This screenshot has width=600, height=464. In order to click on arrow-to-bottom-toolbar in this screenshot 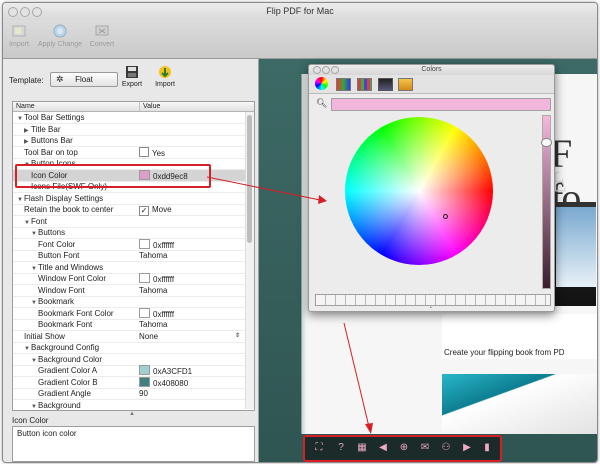, I will do `click(357, 377)`.